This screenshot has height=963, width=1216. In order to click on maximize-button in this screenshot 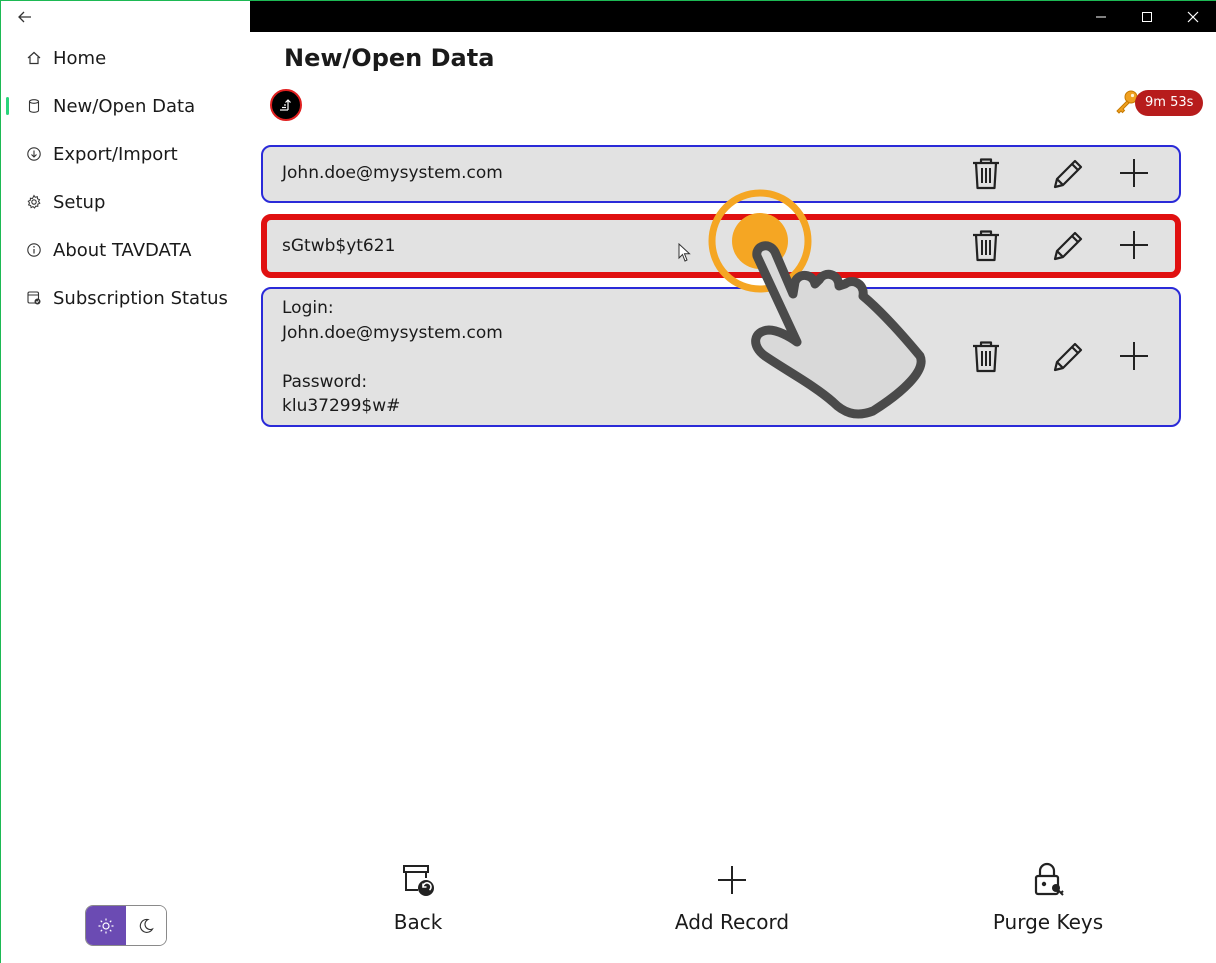, I will do `click(1147, 17)`.